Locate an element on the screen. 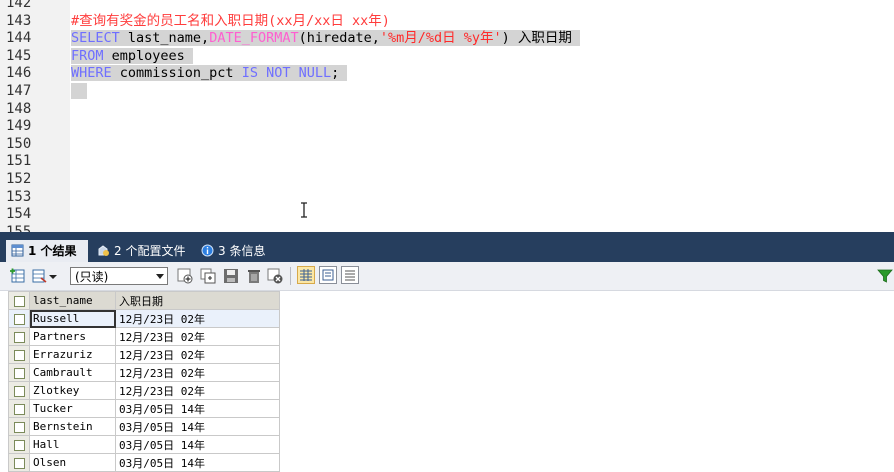  tab-label: 2 个配置文件 is located at coordinates (150, 251).